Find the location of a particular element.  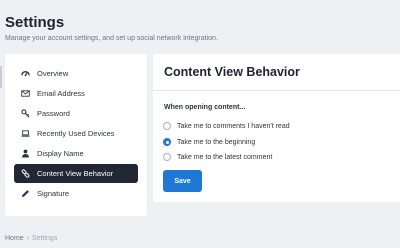

sidebar-item-email-address: Email Address is located at coordinates (76, 93).